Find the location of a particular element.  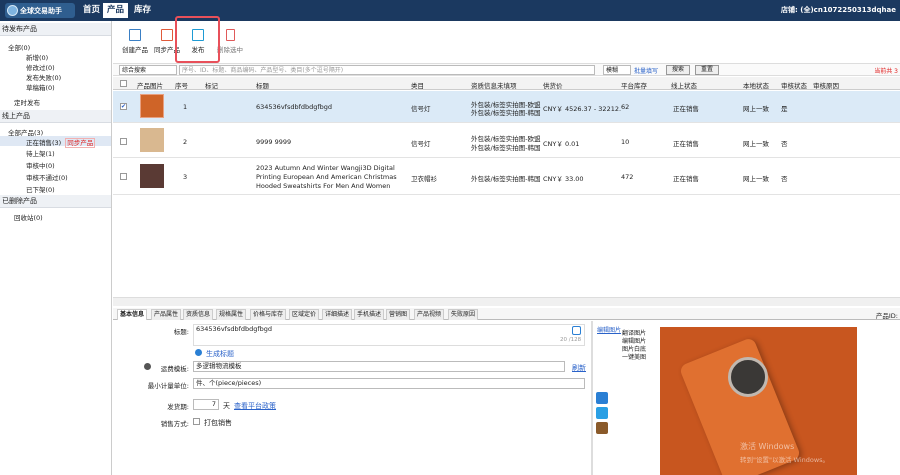

section-deleted: 已删除产品 is located at coordinates (55, 201).